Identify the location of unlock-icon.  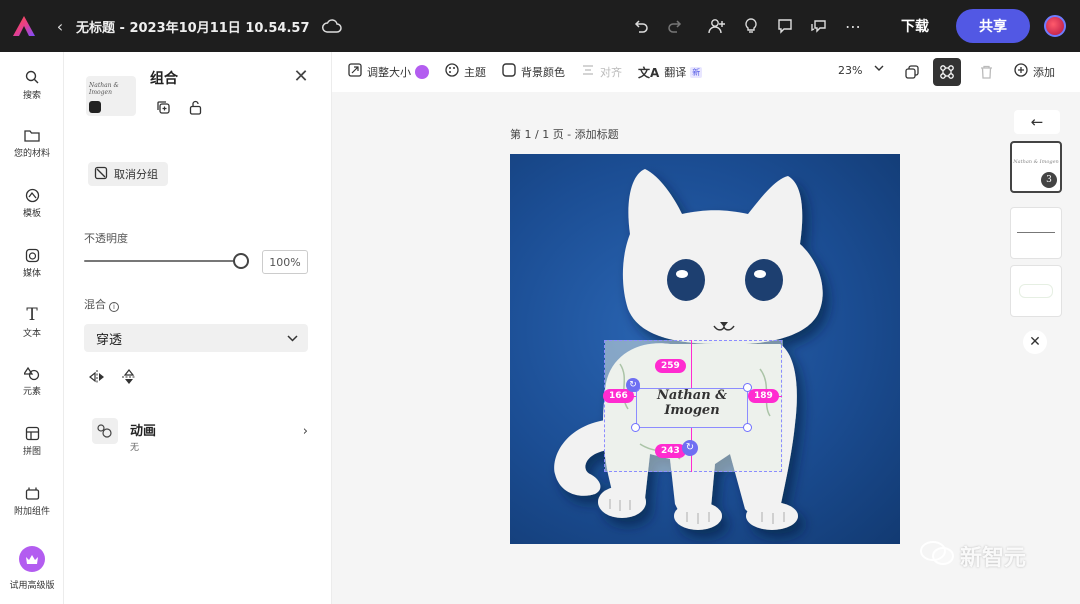
(195, 107).